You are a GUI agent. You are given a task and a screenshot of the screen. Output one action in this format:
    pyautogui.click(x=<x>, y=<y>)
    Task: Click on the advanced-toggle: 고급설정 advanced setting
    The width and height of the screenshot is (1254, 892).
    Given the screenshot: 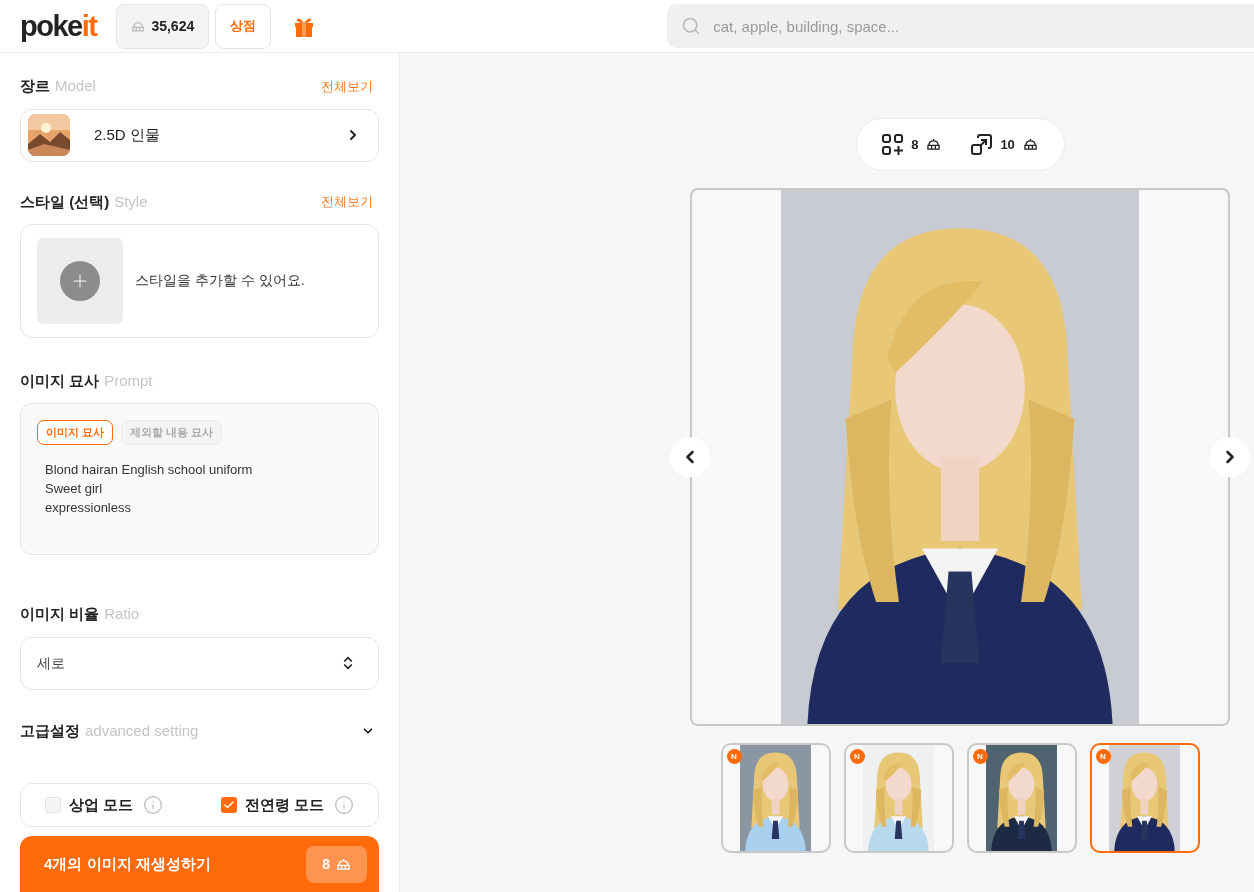 What is the action you would take?
    pyautogui.click(x=199, y=731)
    